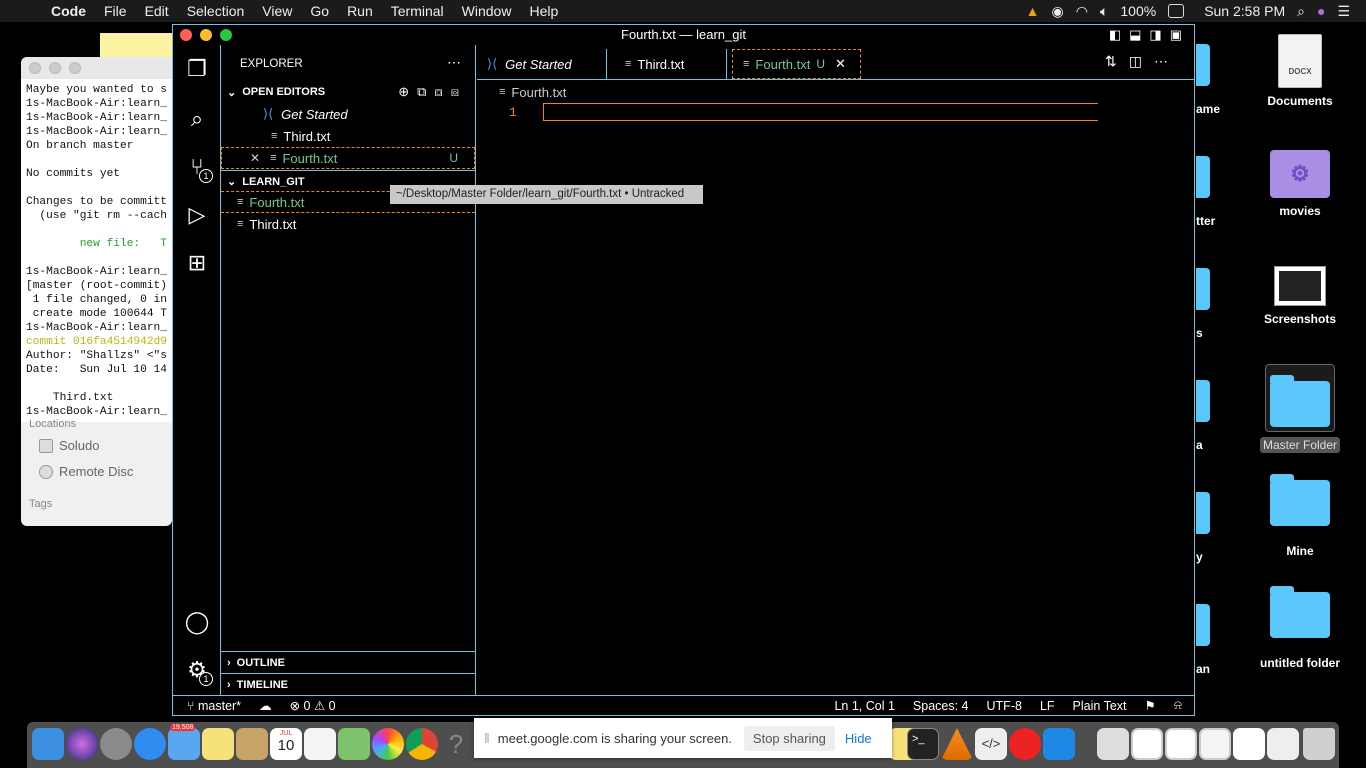 Image resolution: width=1366 pixels, height=768 pixels. I want to click on menu-file: File, so click(115, 11).